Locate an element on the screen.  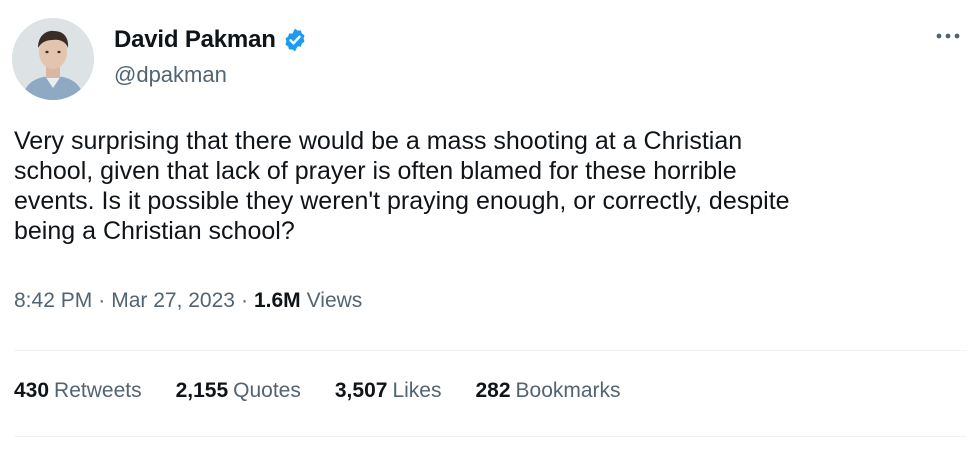
retweets-label: Retweets is located at coordinates (98, 390).